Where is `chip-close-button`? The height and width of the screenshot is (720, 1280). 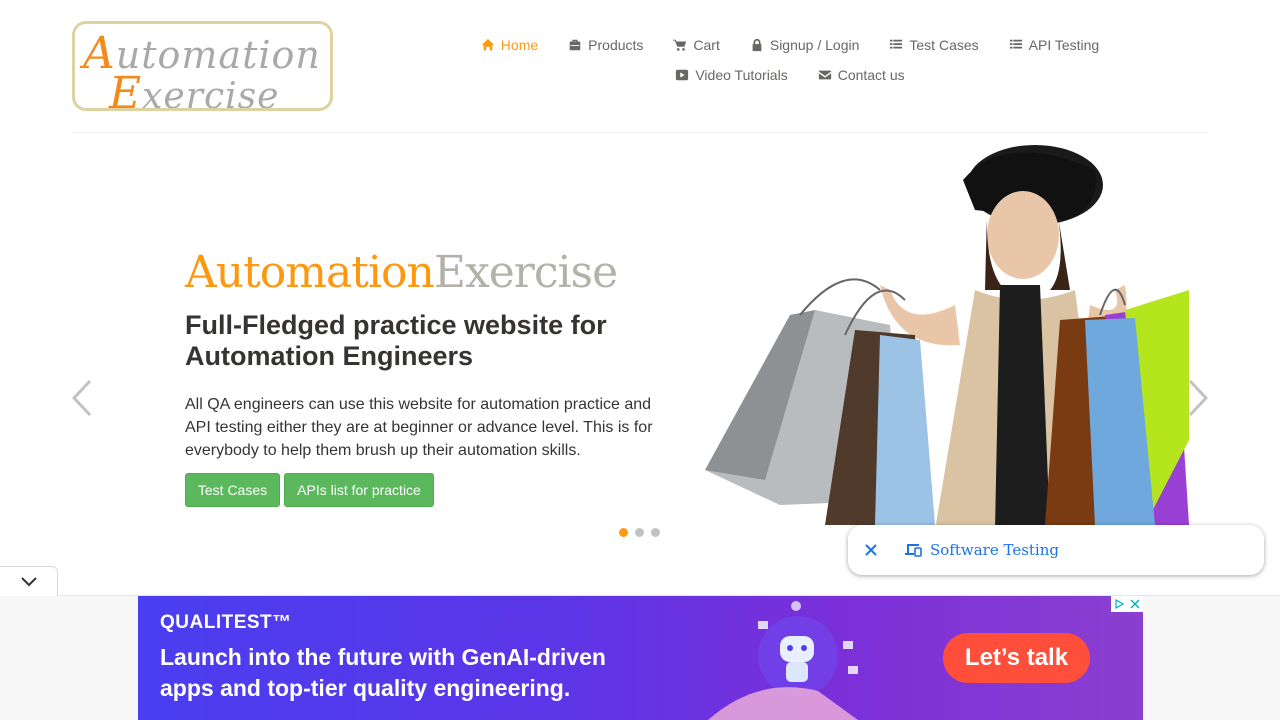
chip-close-button is located at coordinates (871, 550).